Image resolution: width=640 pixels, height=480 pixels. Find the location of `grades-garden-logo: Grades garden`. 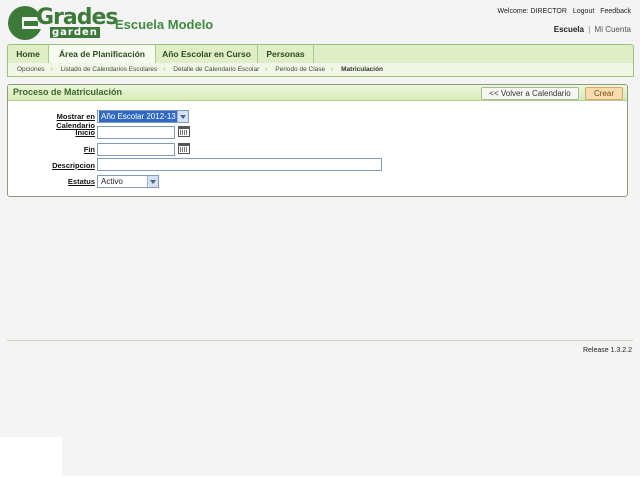

grades-garden-logo: Grades garden is located at coordinates (63, 23).